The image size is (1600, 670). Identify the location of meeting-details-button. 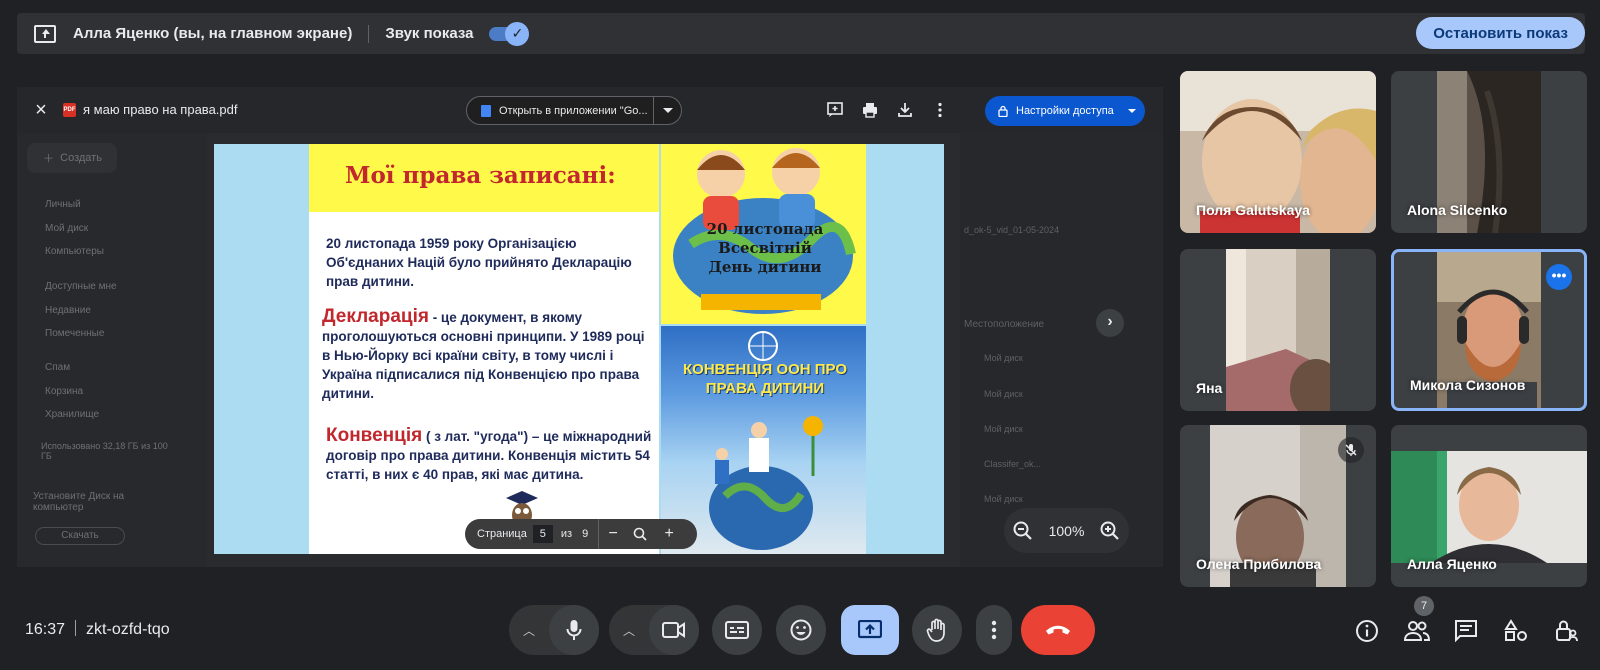
(1367, 631).